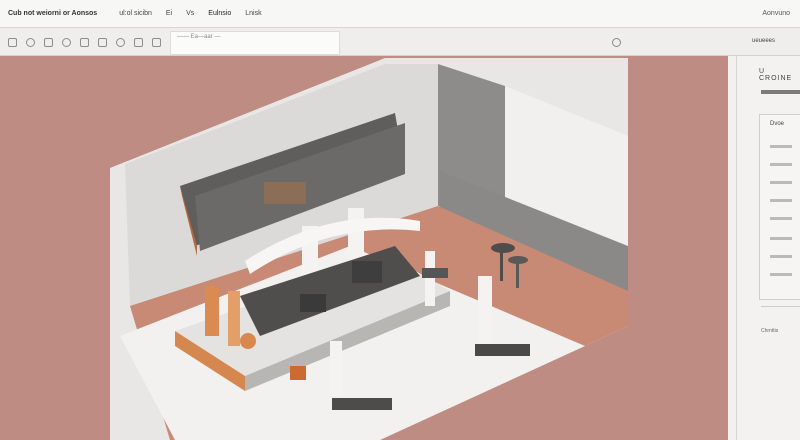 The image size is (800, 440). Describe the element at coordinates (30, 42) in the screenshot. I see `rotate-tool-icon` at that location.